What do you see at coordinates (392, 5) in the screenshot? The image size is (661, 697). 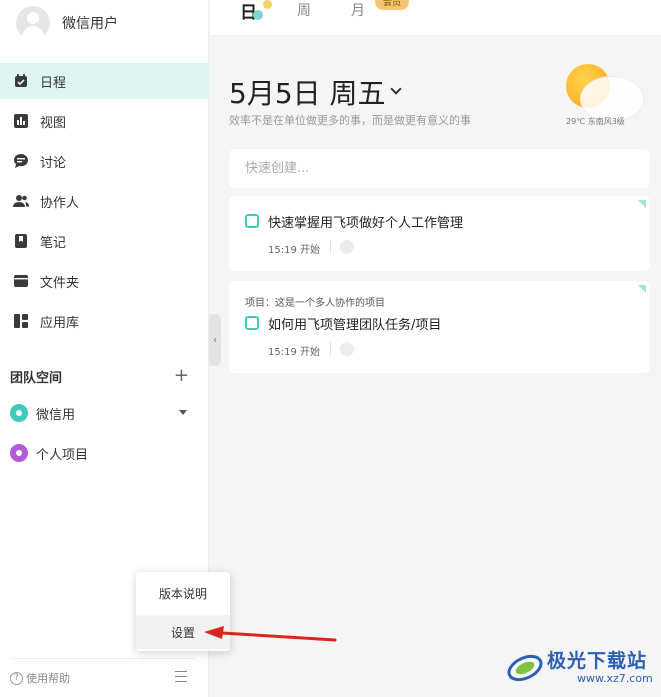 I see `vip-badge: 会员` at bounding box center [392, 5].